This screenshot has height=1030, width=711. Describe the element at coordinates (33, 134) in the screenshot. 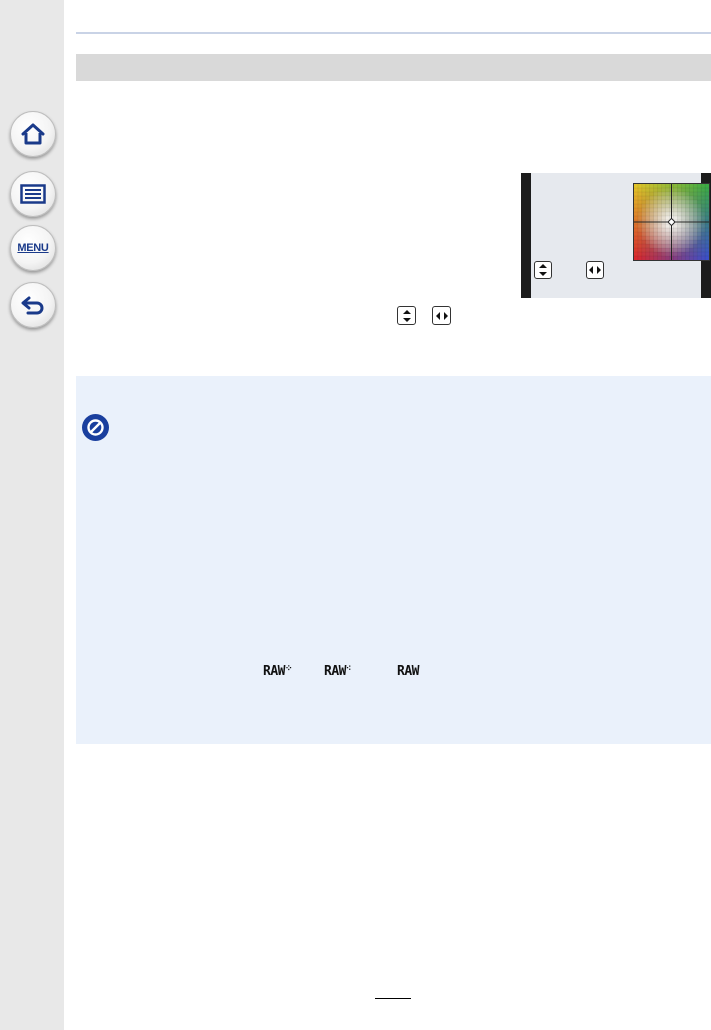

I see `home-button` at that location.